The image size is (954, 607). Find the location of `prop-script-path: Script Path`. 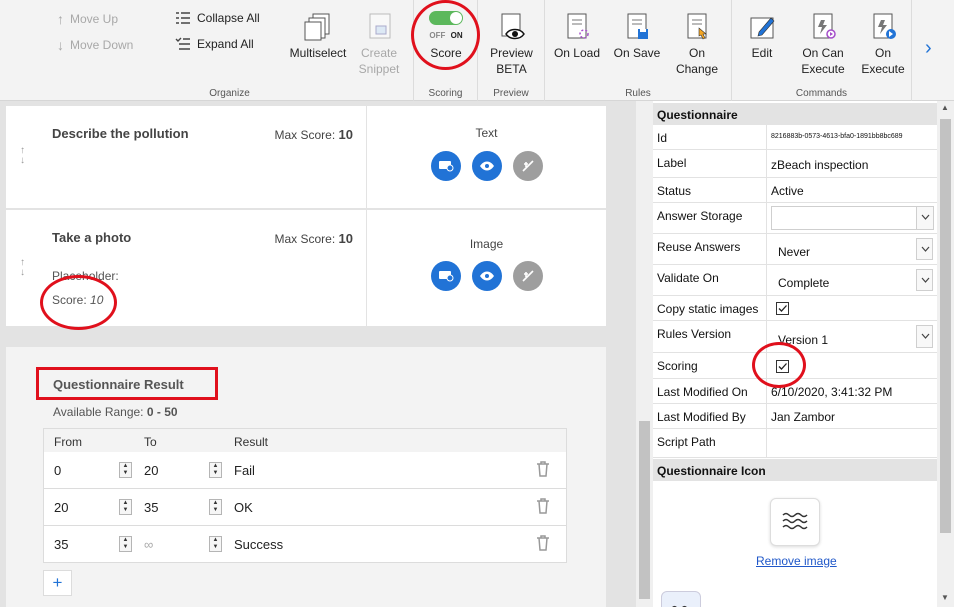

prop-script-path: Script Path is located at coordinates (795, 443).